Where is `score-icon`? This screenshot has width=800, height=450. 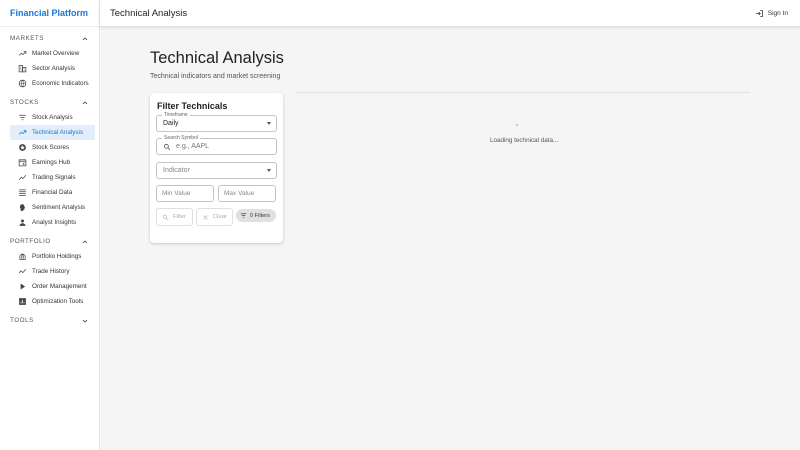 score-icon is located at coordinates (22, 148).